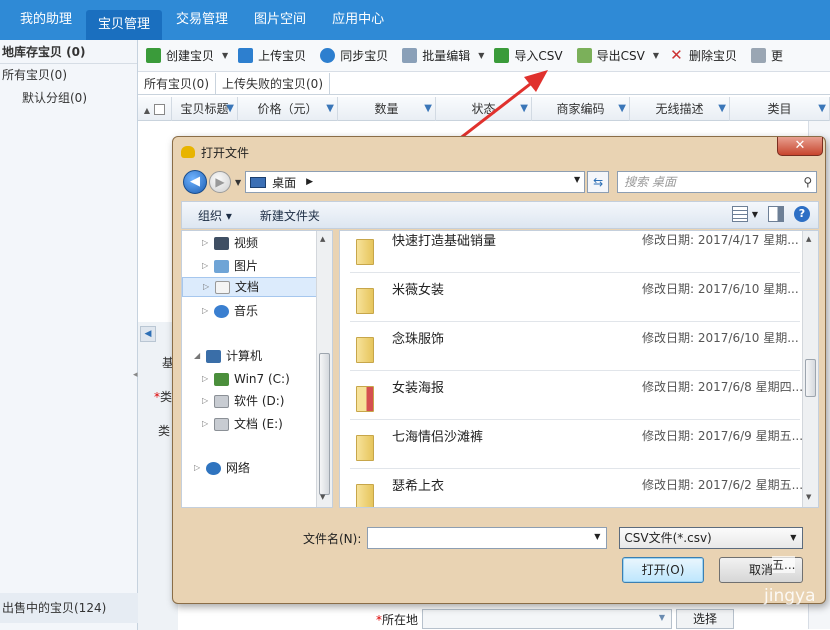  I want to click on breadcrumb-chevron-icon: ▶, so click(309, 182).